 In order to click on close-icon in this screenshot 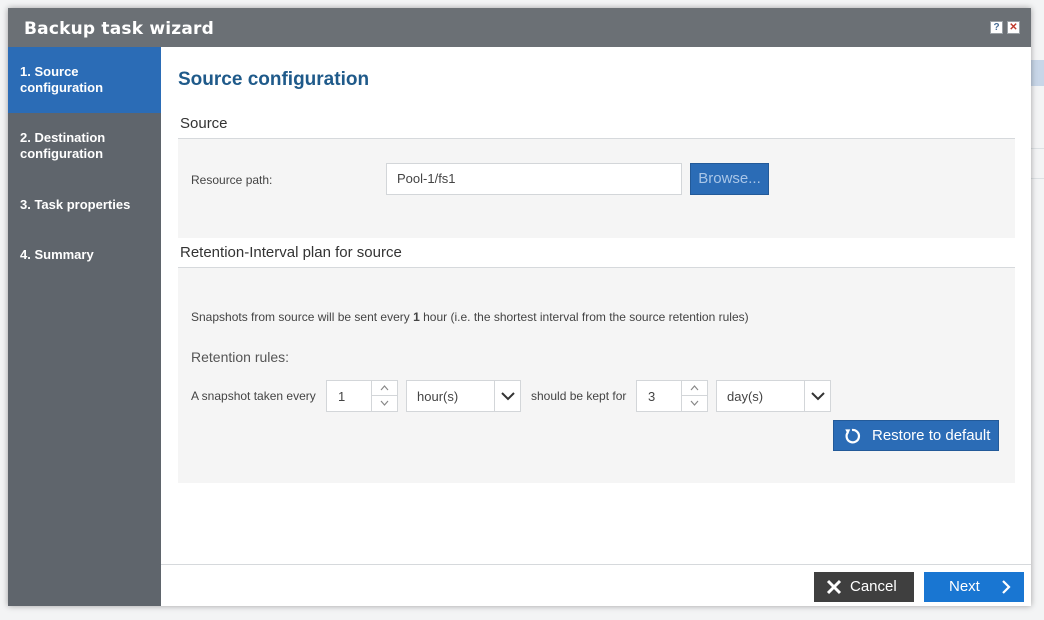, I will do `click(834, 589)`.